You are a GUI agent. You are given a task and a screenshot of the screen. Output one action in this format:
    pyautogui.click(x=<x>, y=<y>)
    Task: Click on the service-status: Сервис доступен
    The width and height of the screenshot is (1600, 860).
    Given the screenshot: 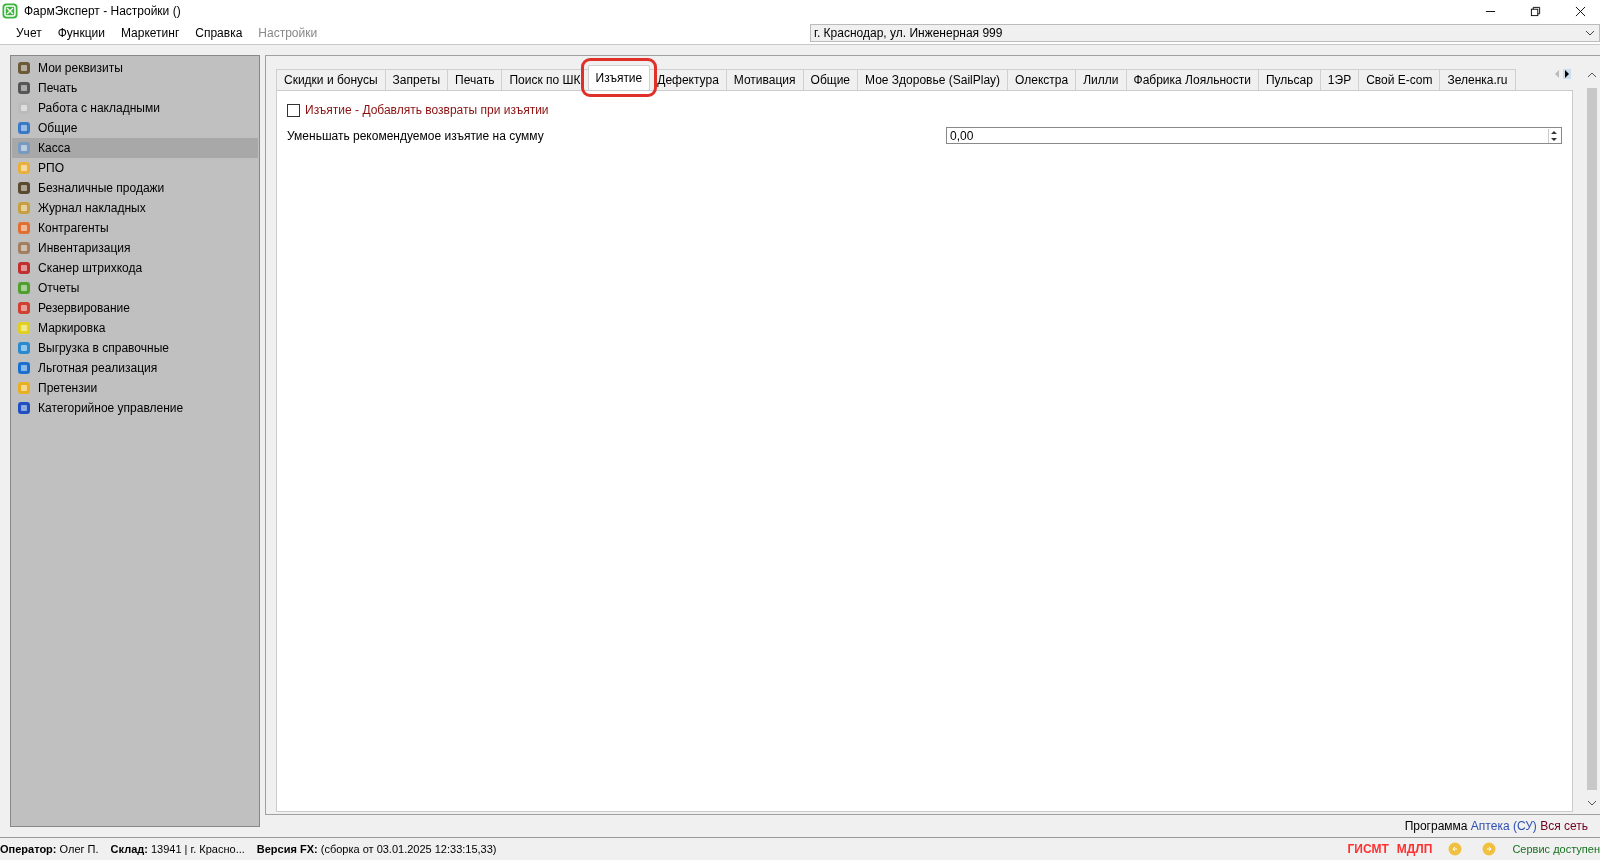 What is the action you would take?
    pyautogui.click(x=1556, y=849)
    